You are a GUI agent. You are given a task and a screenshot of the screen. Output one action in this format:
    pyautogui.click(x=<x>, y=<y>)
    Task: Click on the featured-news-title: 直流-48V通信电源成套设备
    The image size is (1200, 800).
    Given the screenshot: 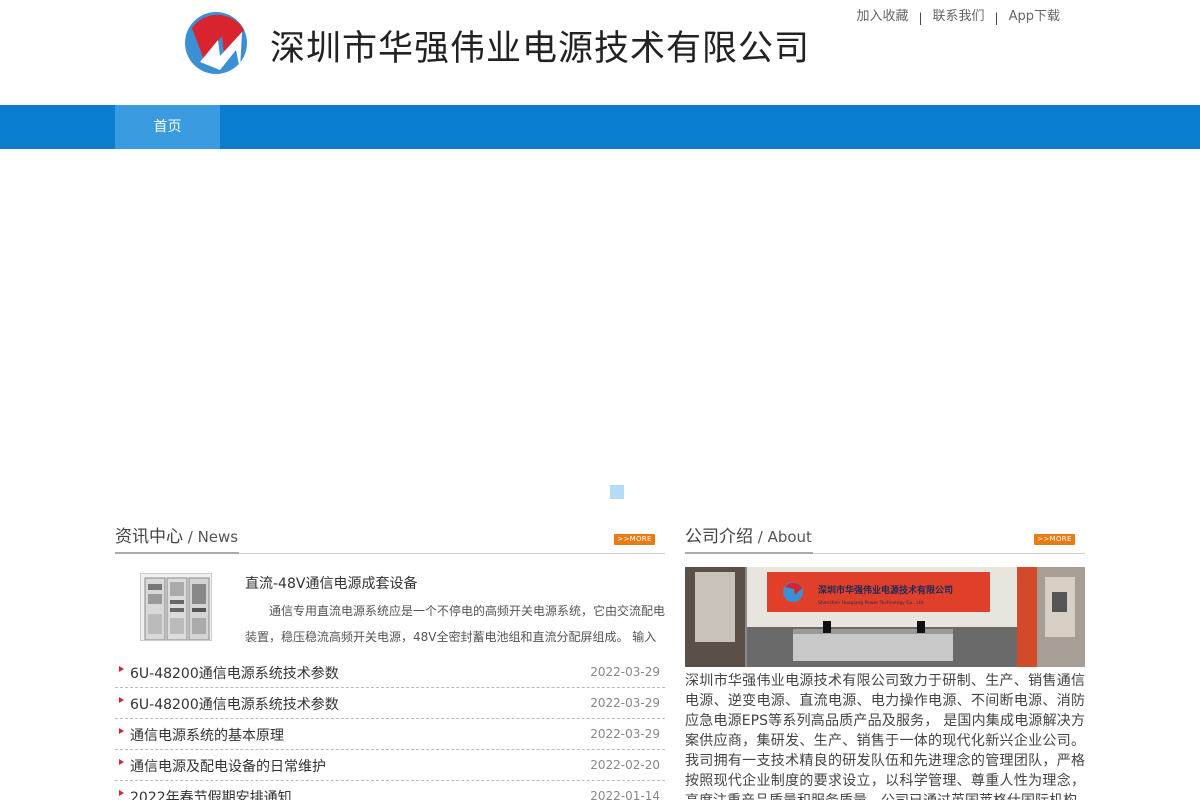 What is the action you would take?
    pyautogui.click(x=331, y=583)
    